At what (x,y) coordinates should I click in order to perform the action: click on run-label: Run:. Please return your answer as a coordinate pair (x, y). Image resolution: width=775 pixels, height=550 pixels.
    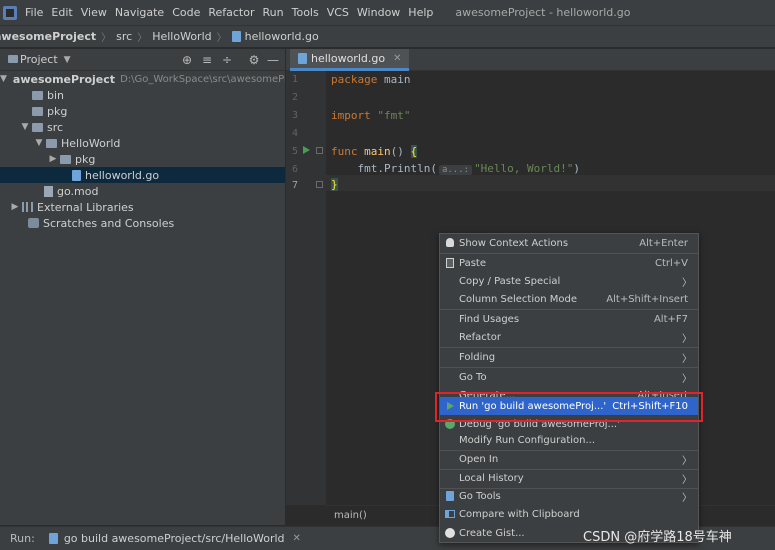
    Looking at the image, I should click on (22, 538).